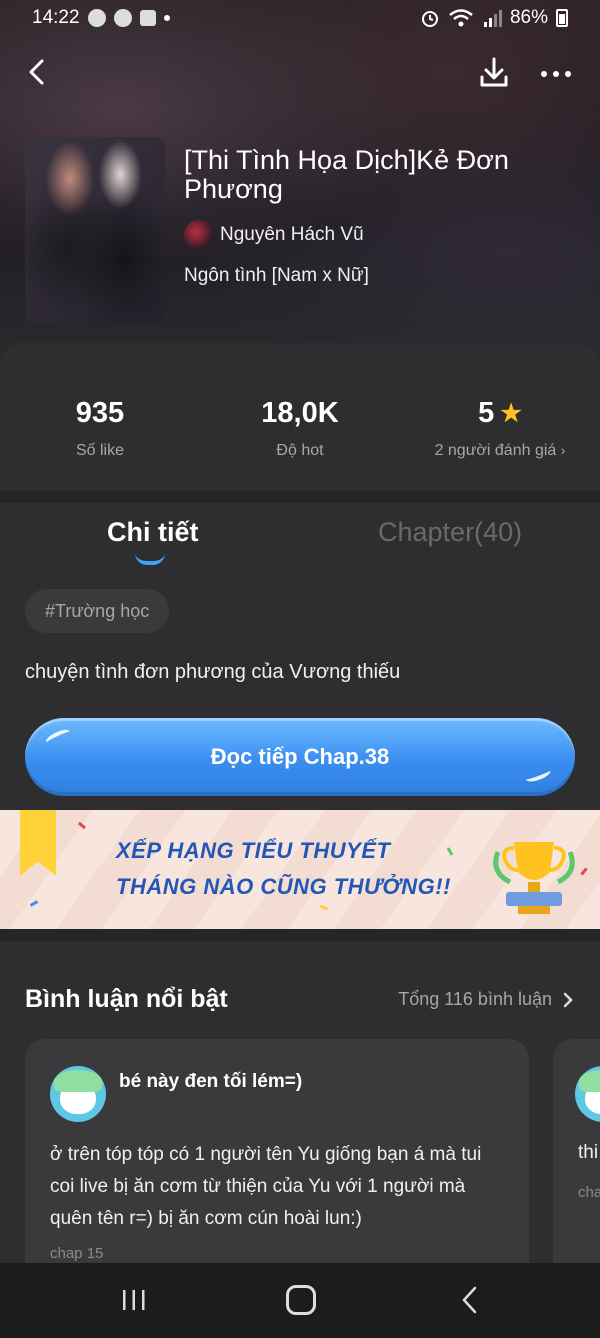 Image resolution: width=600 pixels, height=1338 pixels. What do you see at coordinates (300, 413) in the screenshot?
I see `hot-value: 18,0K` at bounding box center [300, 413].